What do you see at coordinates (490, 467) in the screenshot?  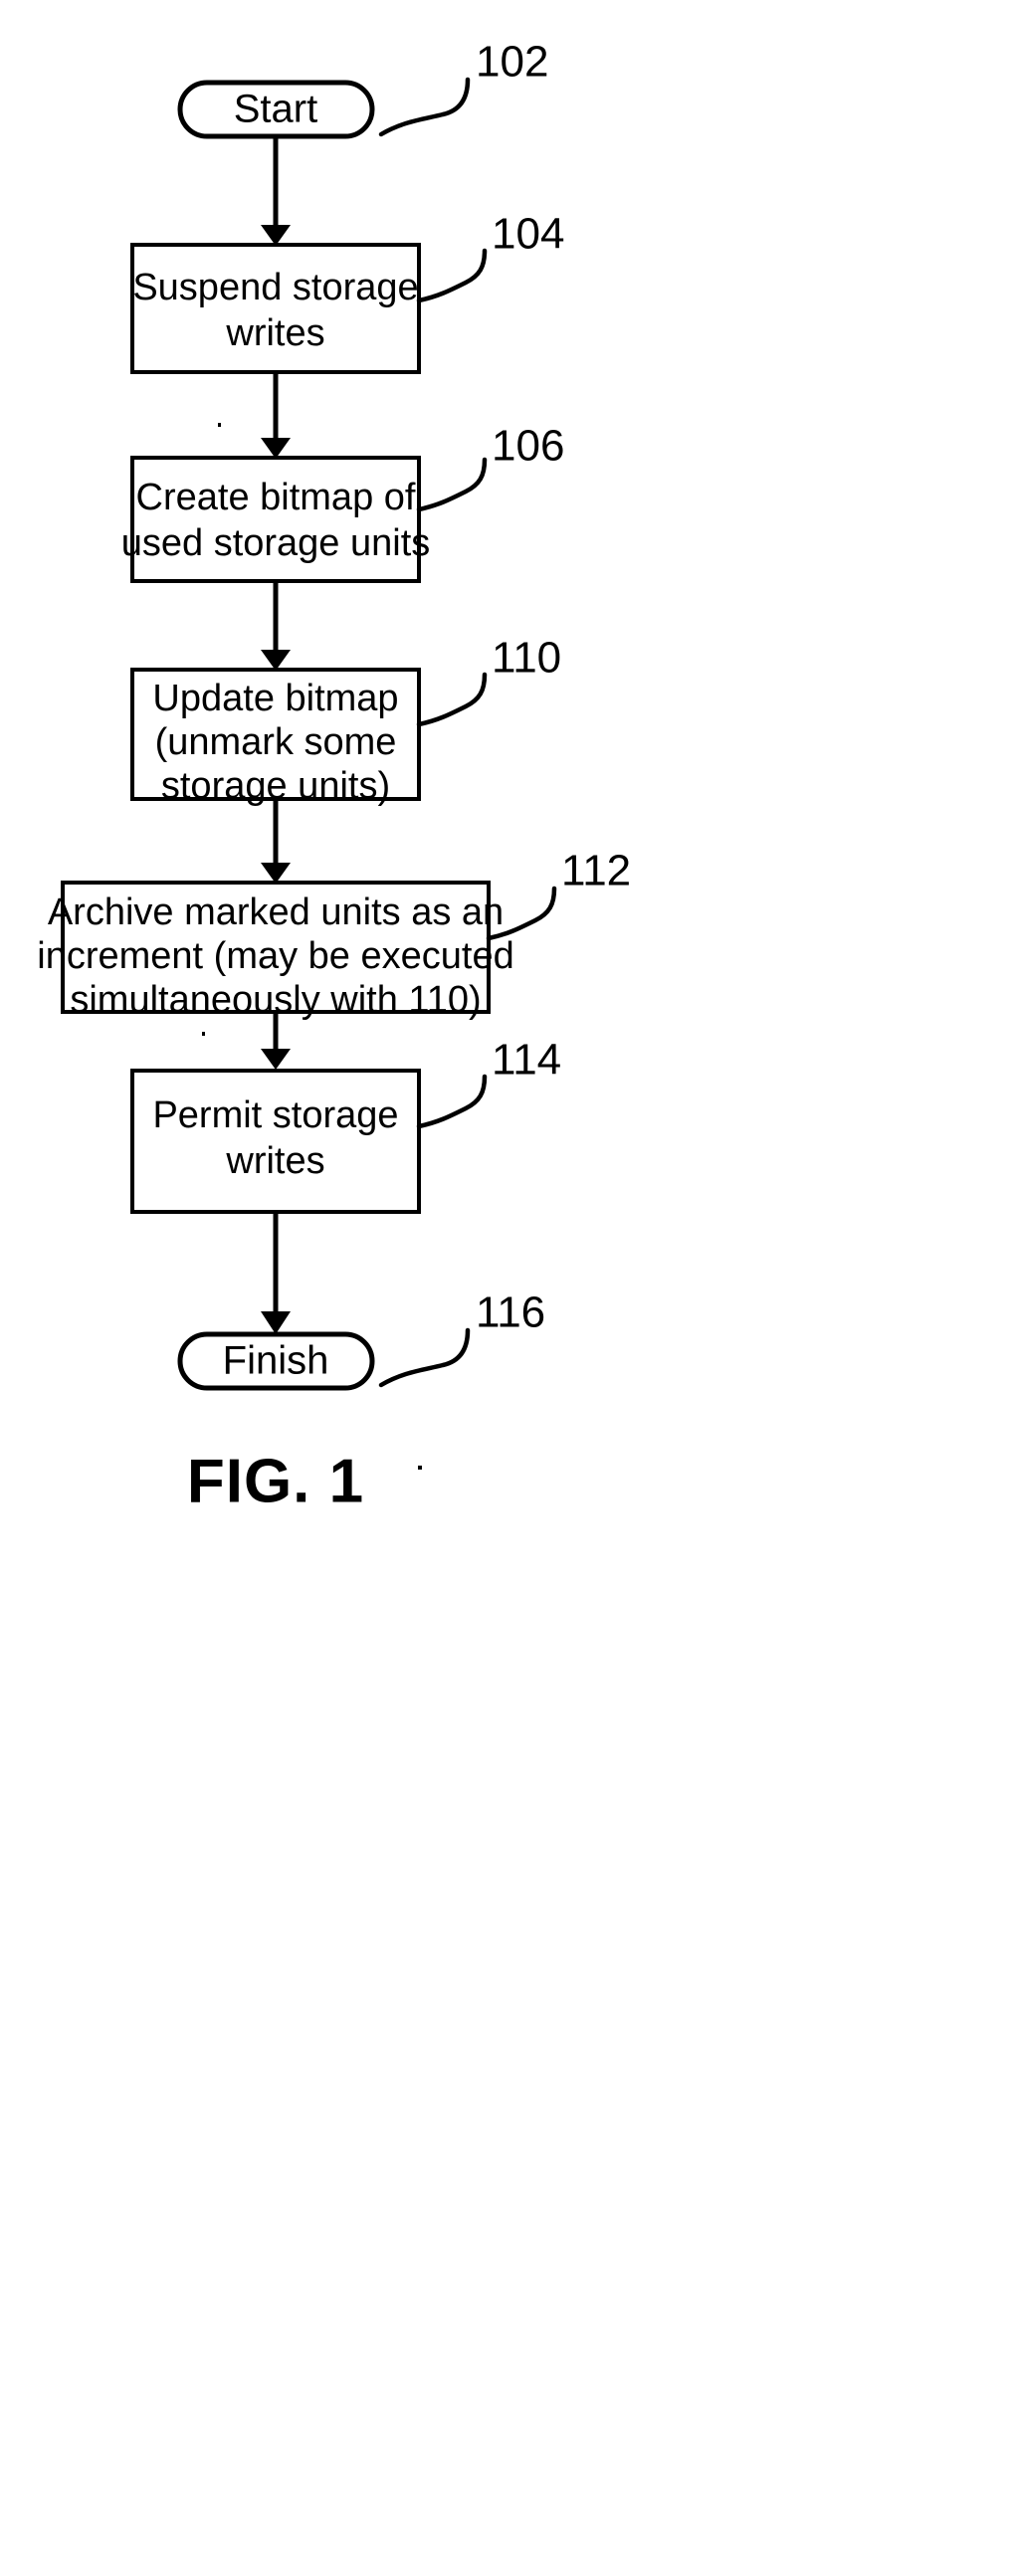 I see `ref-leader-106: 106` at bounding box center [490, 467].